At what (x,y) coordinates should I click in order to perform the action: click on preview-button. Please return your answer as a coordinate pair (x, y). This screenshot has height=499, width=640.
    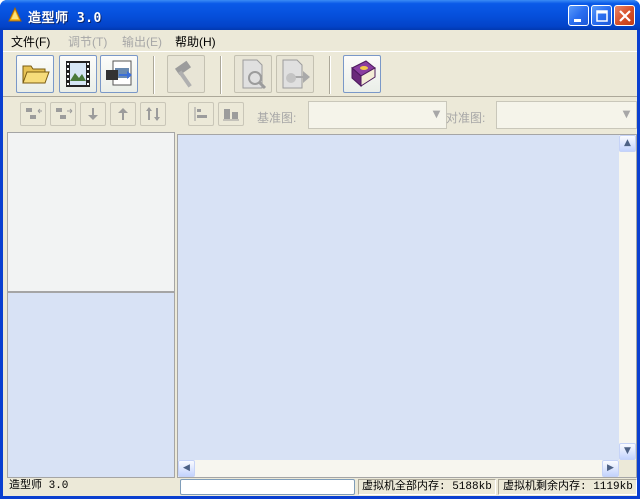
    Looking at the image, I should click on (253, 74).